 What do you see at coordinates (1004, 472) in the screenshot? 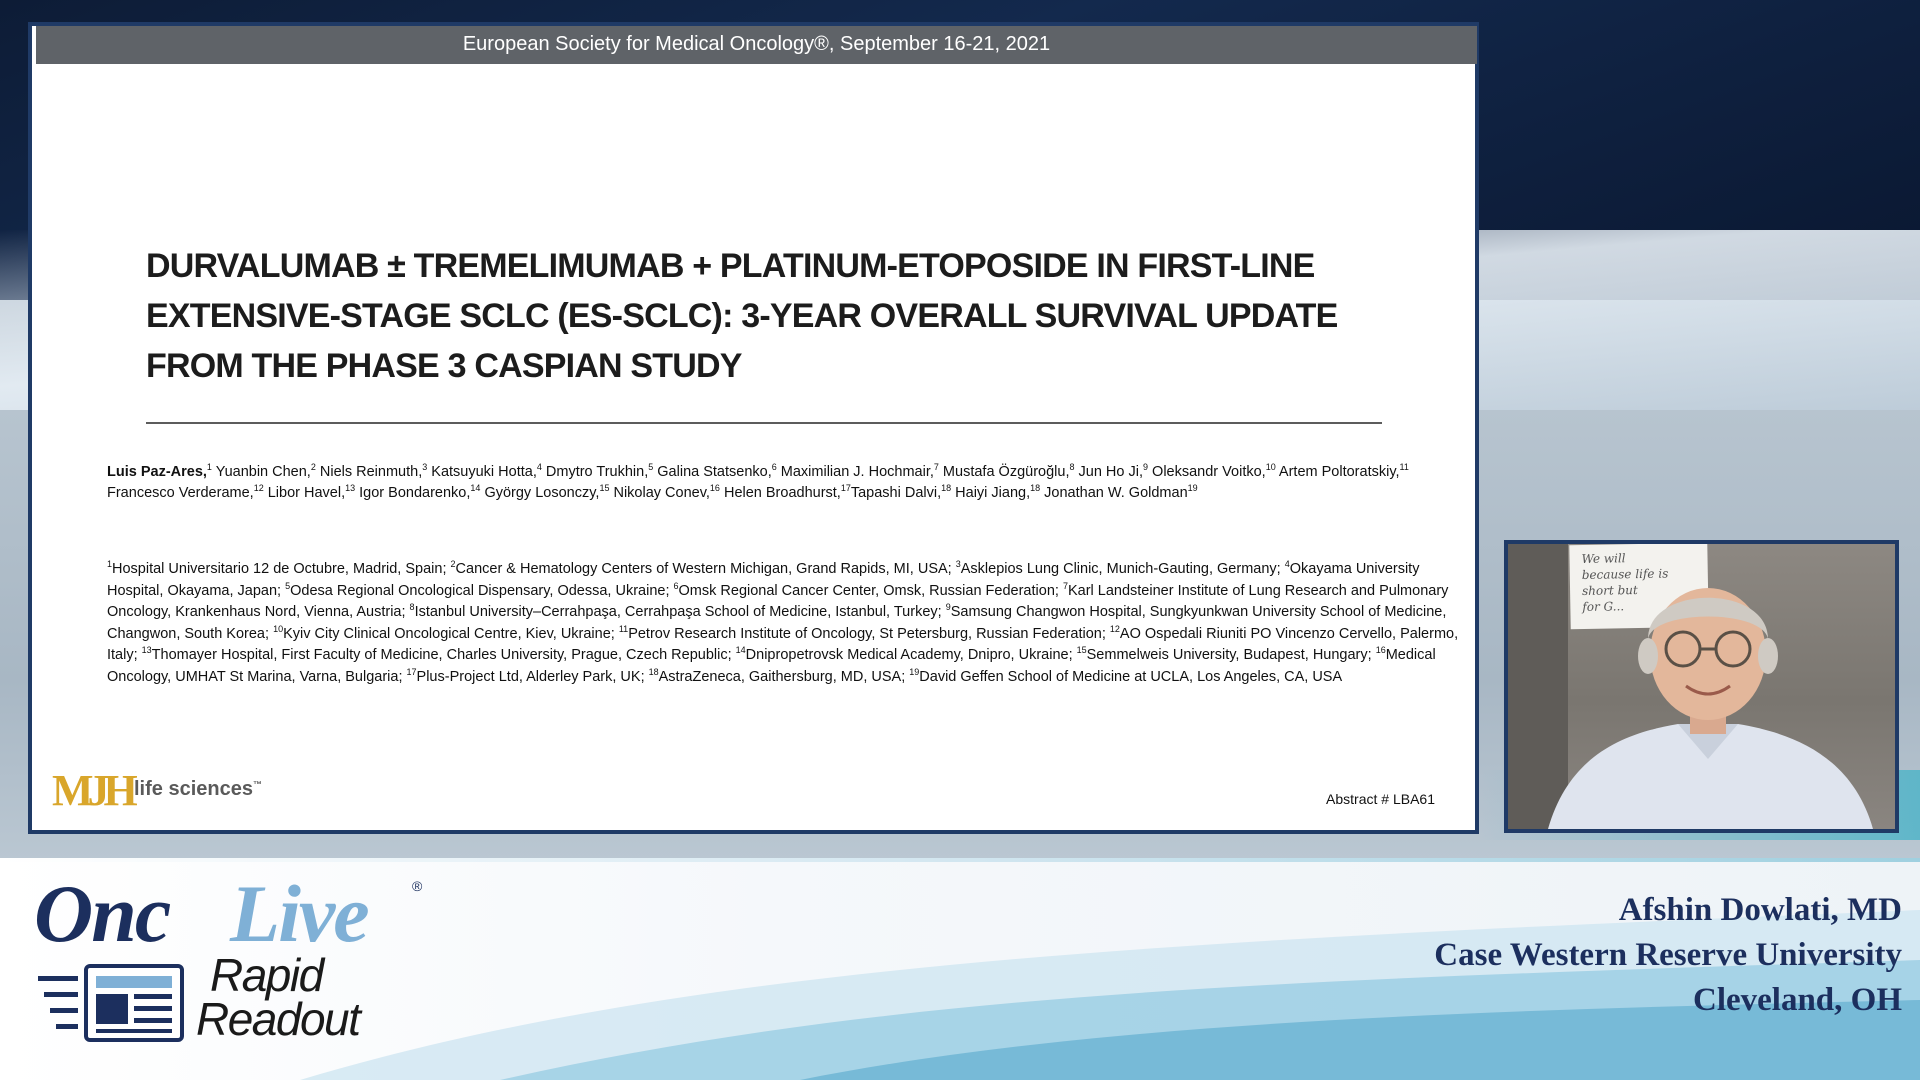
I see `author-name: Mustafa Özgüroğlu,` at bounding box center [1004, 472].